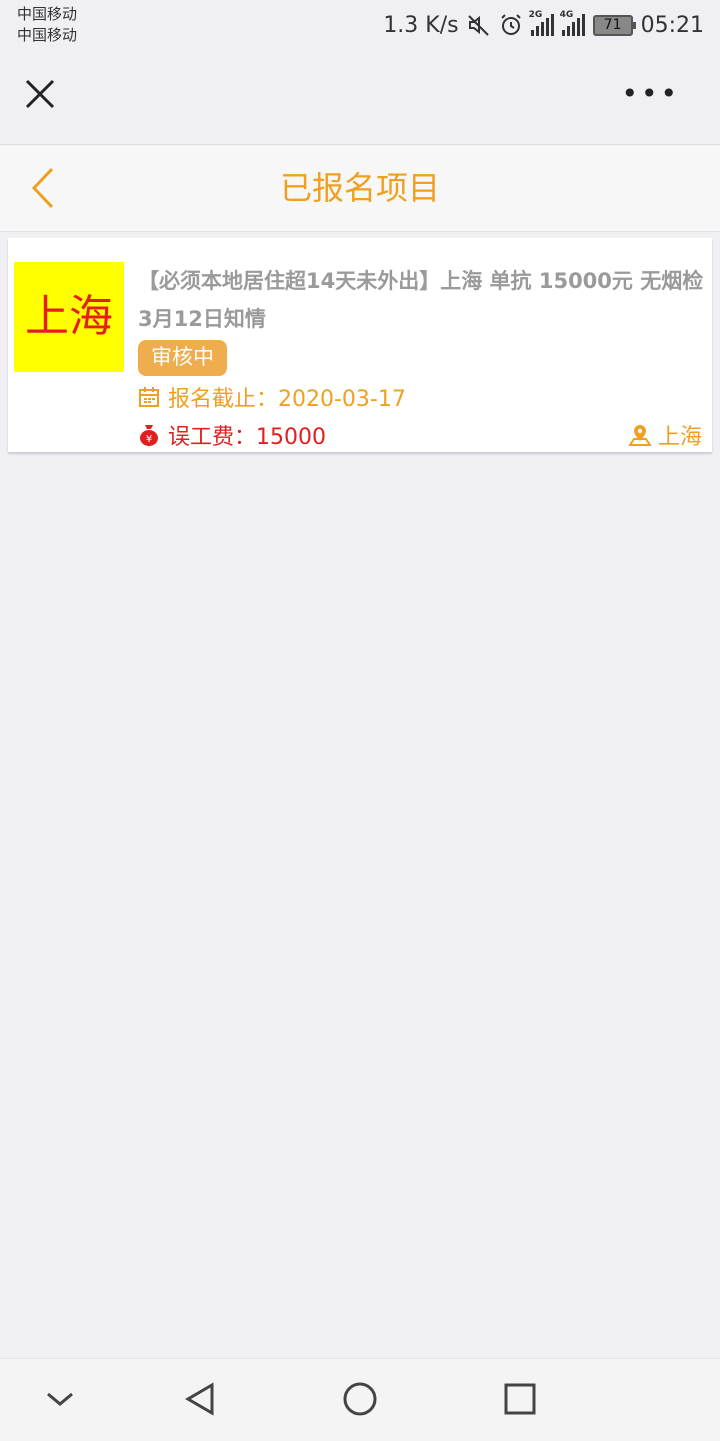 The width and height of the screenshot is (720, 1441). What do you see at coordinates (287, 399) in the screenshot?
I see `deadline-text: 报名截止：2020-03-17` at bounding box center [287, 399].